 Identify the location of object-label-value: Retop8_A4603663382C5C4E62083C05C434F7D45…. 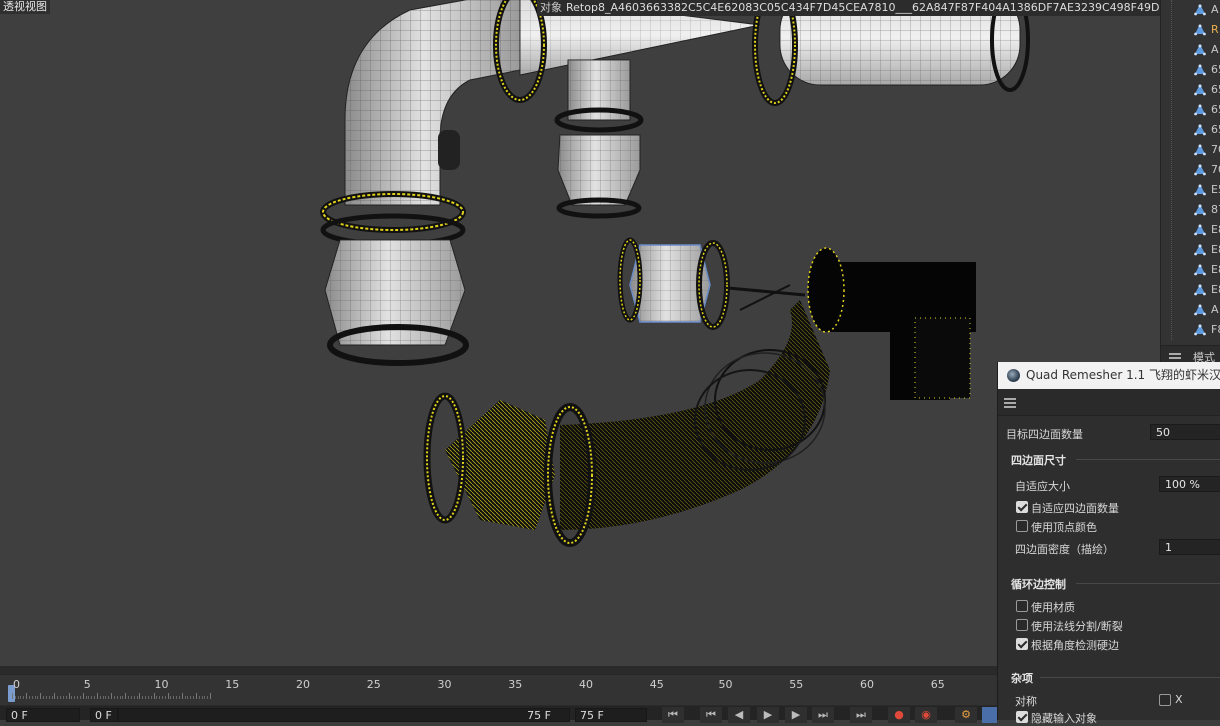
(863, 7).